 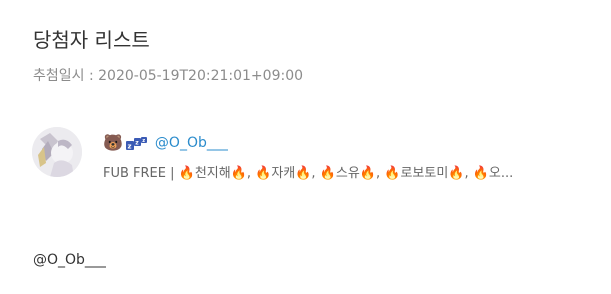 I want to click on avatar-image, so click(x=57, y=152).